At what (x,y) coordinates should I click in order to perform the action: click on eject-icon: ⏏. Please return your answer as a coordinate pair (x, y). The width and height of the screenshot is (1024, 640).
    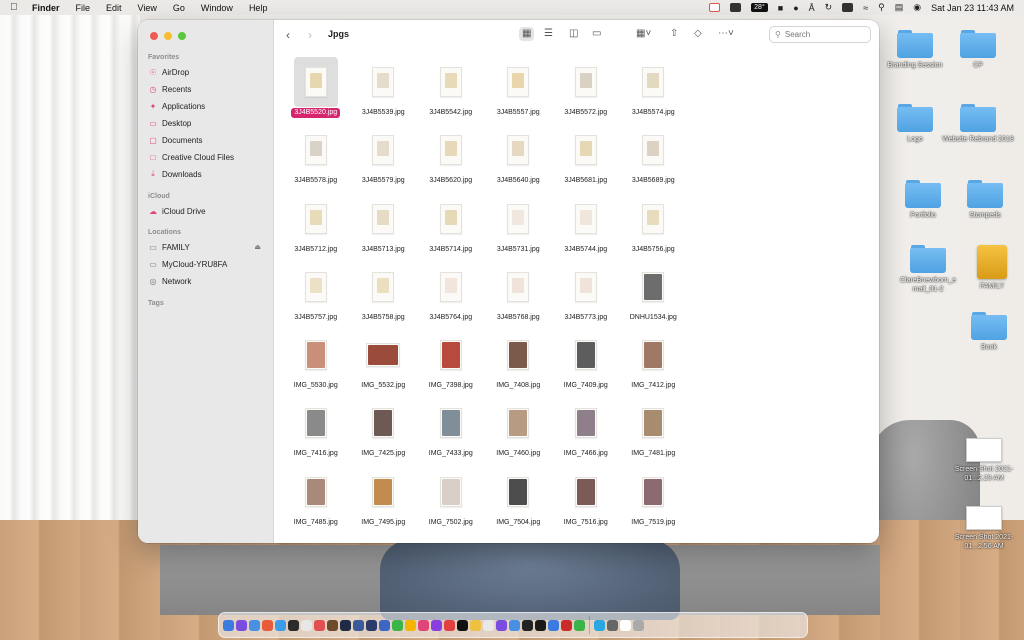
    Looking at the image, I should click on (257, 247).